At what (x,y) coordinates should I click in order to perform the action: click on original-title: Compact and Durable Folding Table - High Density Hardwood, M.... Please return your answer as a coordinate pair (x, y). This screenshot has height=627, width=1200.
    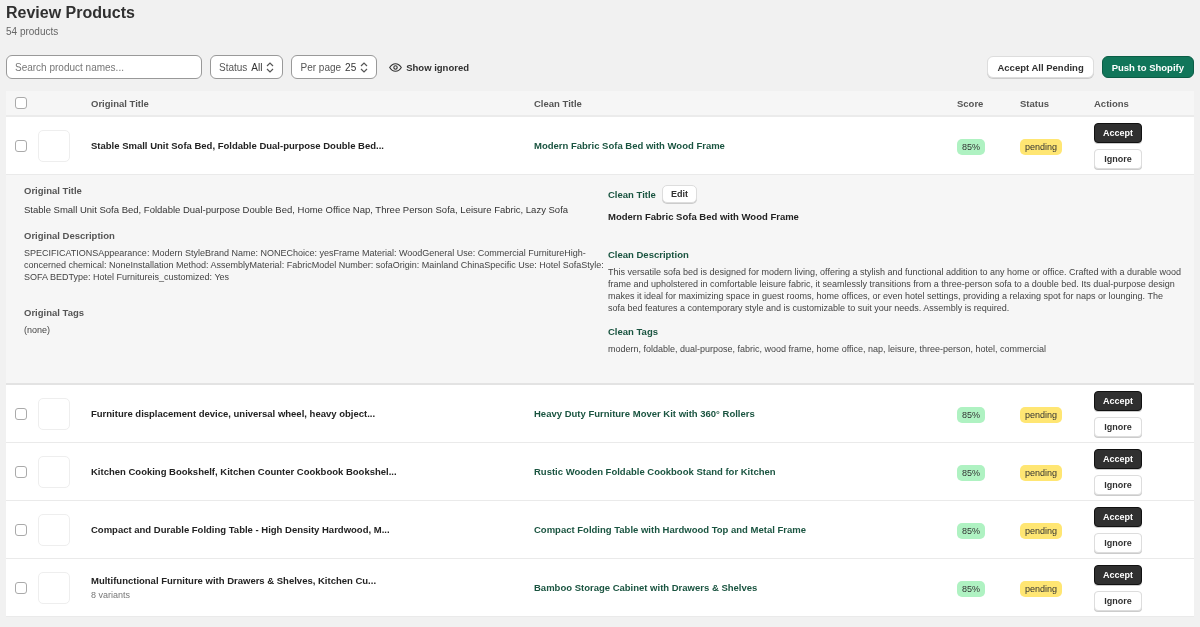
    Looking at the image, I should click on (240, 529).